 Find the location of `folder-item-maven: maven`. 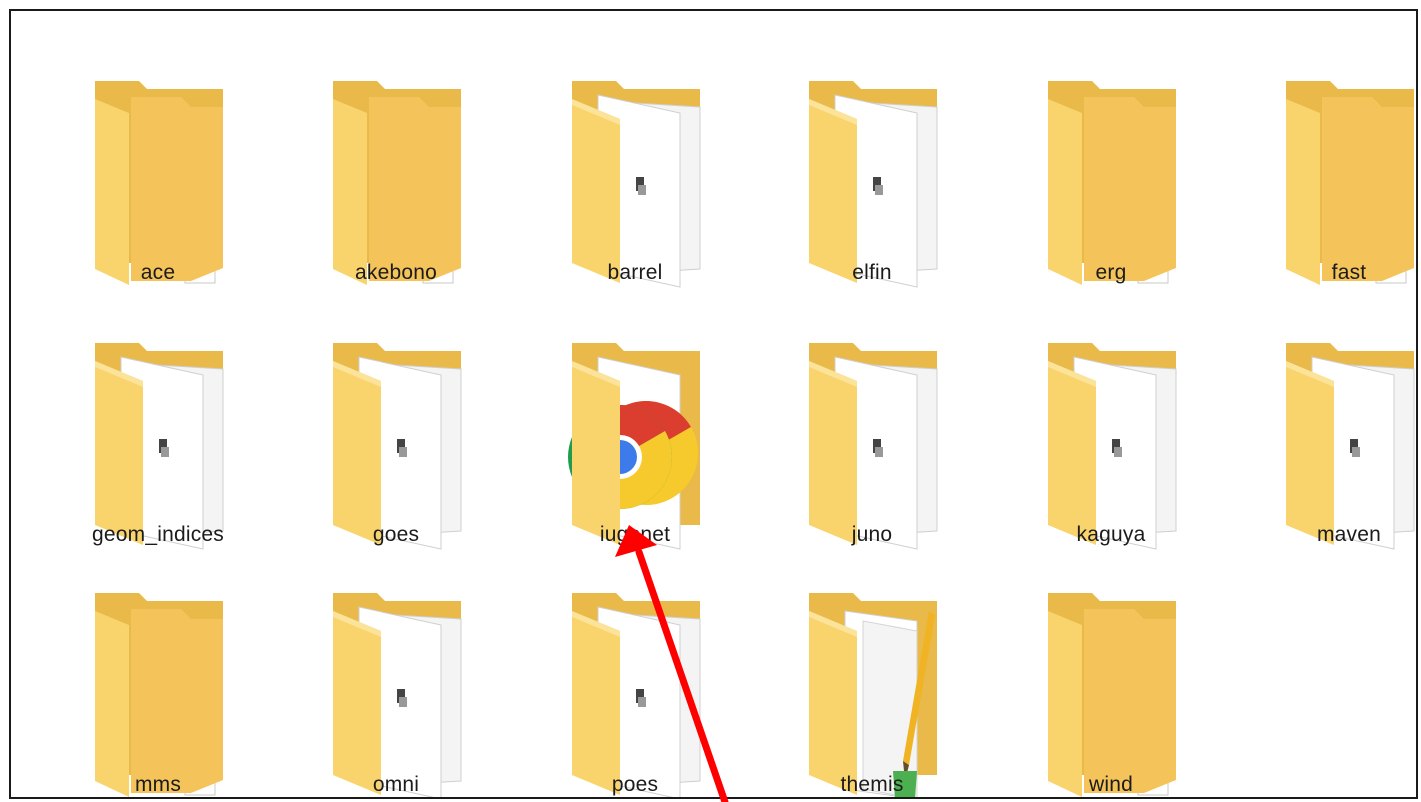

folder-item-maven: maven is located at coordinates (1340, 425).